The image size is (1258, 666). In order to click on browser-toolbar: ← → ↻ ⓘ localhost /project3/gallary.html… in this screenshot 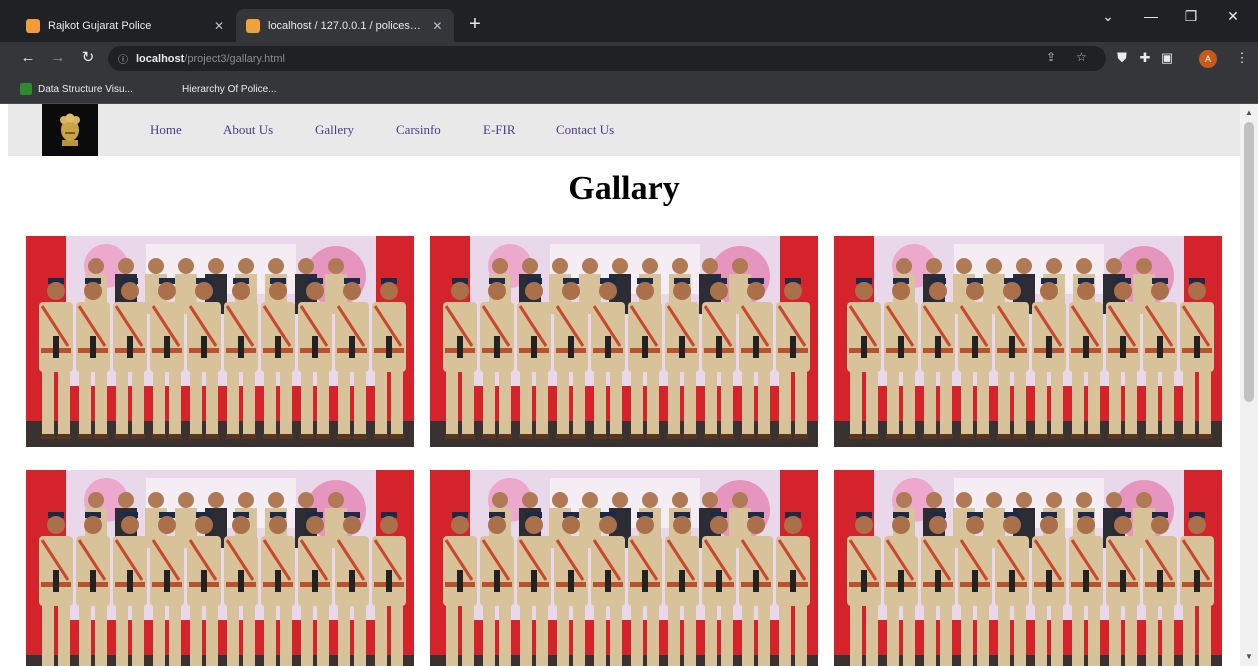, I will do `click(629, 58)`.